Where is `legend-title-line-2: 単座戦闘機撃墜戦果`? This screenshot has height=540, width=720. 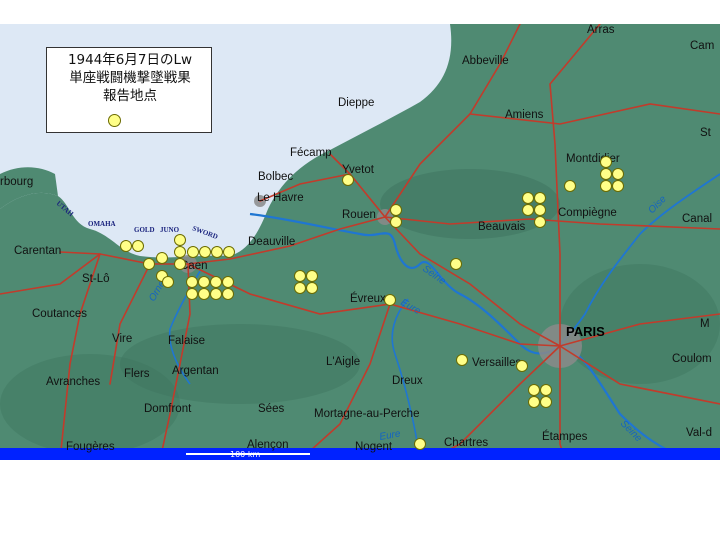 legend-title-line-2: 単座戦闘機撃墜戦果 is located at coordinates (130, 78).